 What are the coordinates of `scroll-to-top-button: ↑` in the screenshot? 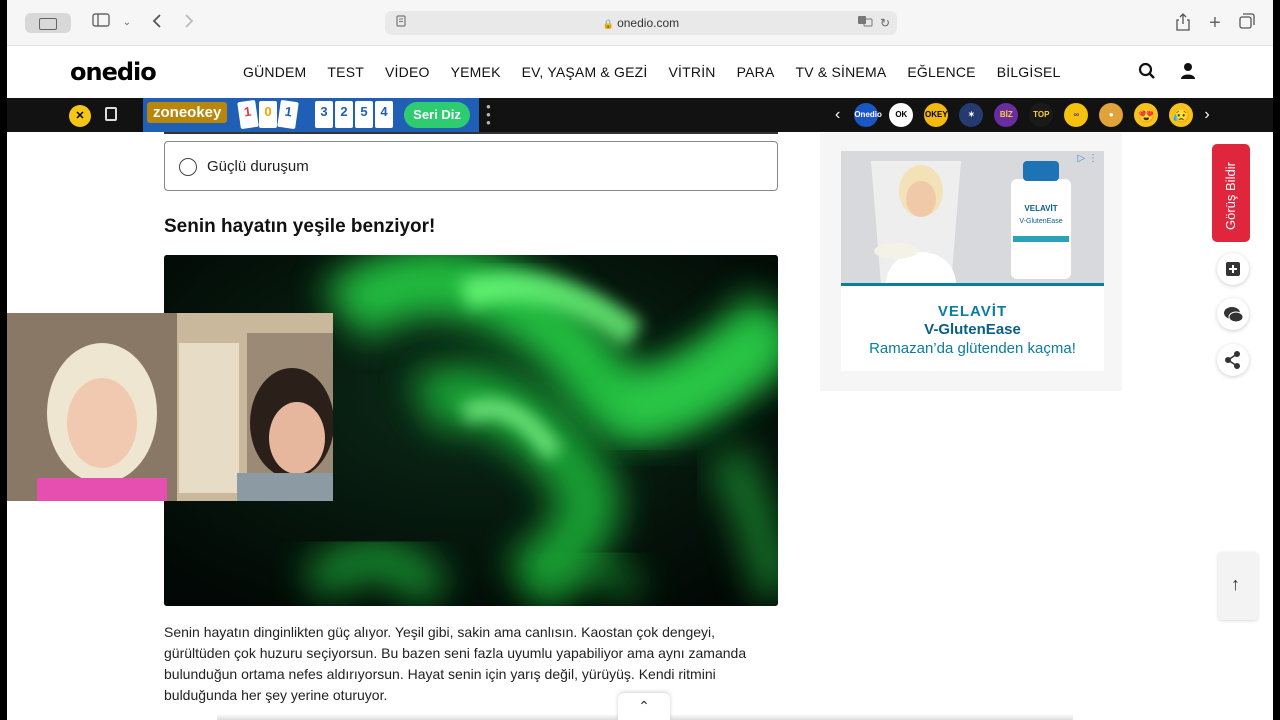 It's located at (1238, 586).